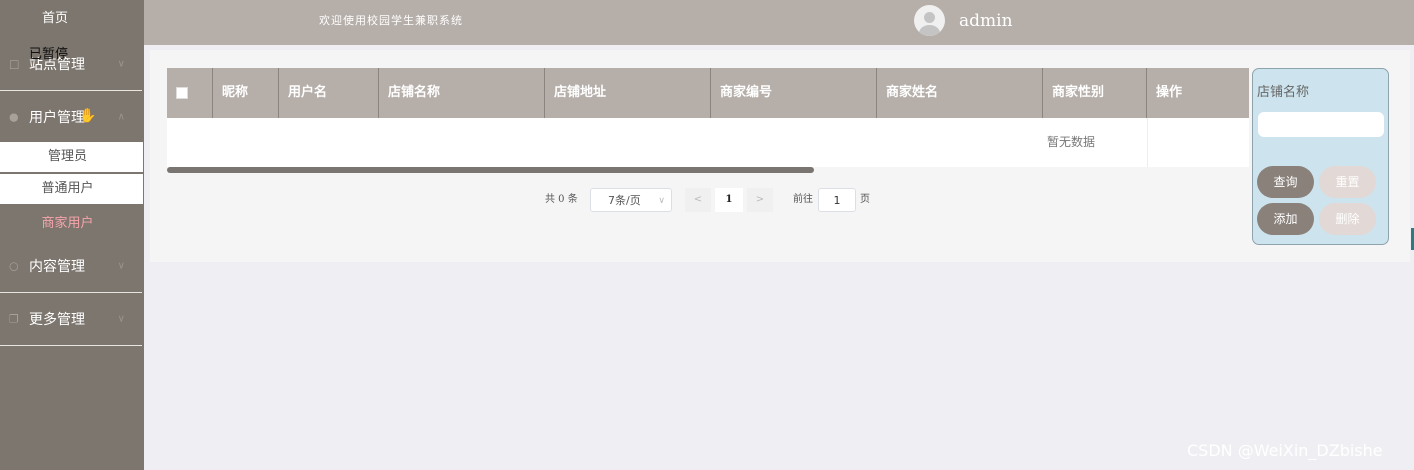 The height and width of the screenshot is (470, 1414). I want to click on menu-site-management: □ 站点管理 ∨, so click(71, 64).